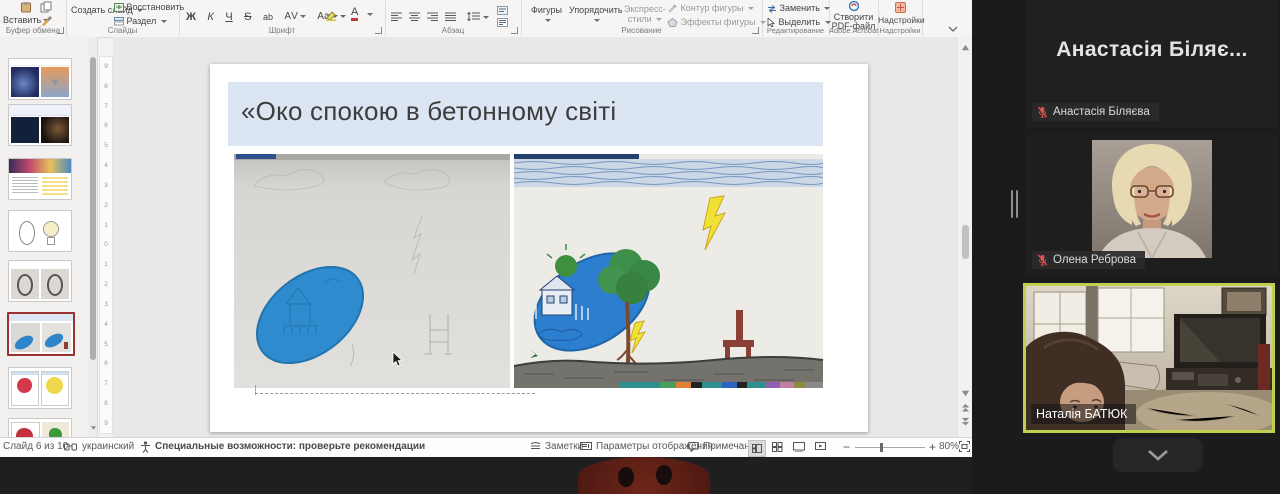 Image resolution: width=1280 pixels, height=494 pixels. I want to click on next-slide-icon, so click(965, 421).